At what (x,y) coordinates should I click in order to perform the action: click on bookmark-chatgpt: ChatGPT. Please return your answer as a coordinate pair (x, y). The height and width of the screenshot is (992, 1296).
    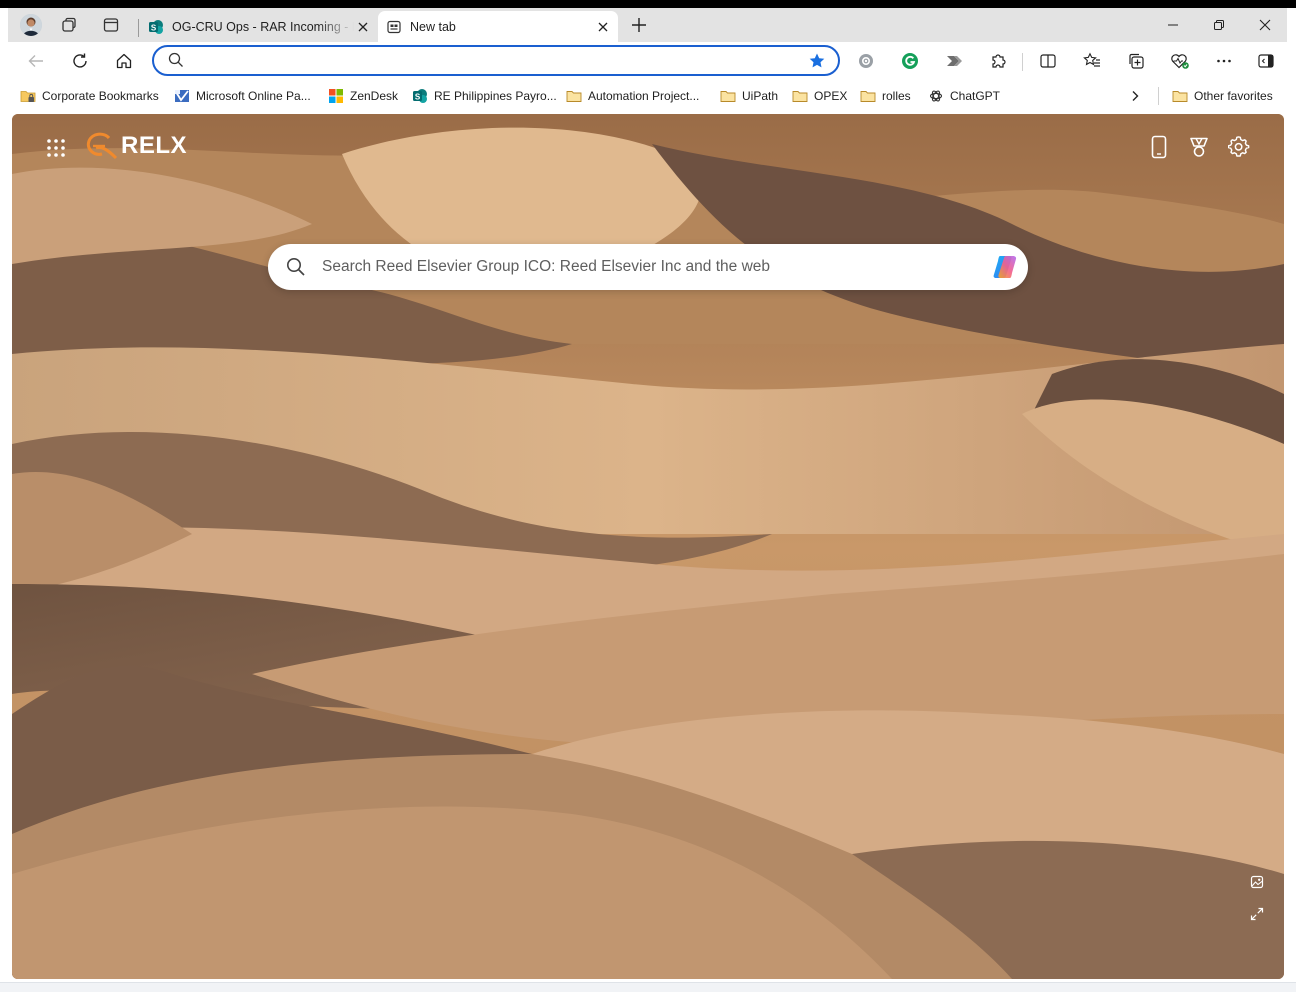
    Looking at the image, I should click on (964, 96).